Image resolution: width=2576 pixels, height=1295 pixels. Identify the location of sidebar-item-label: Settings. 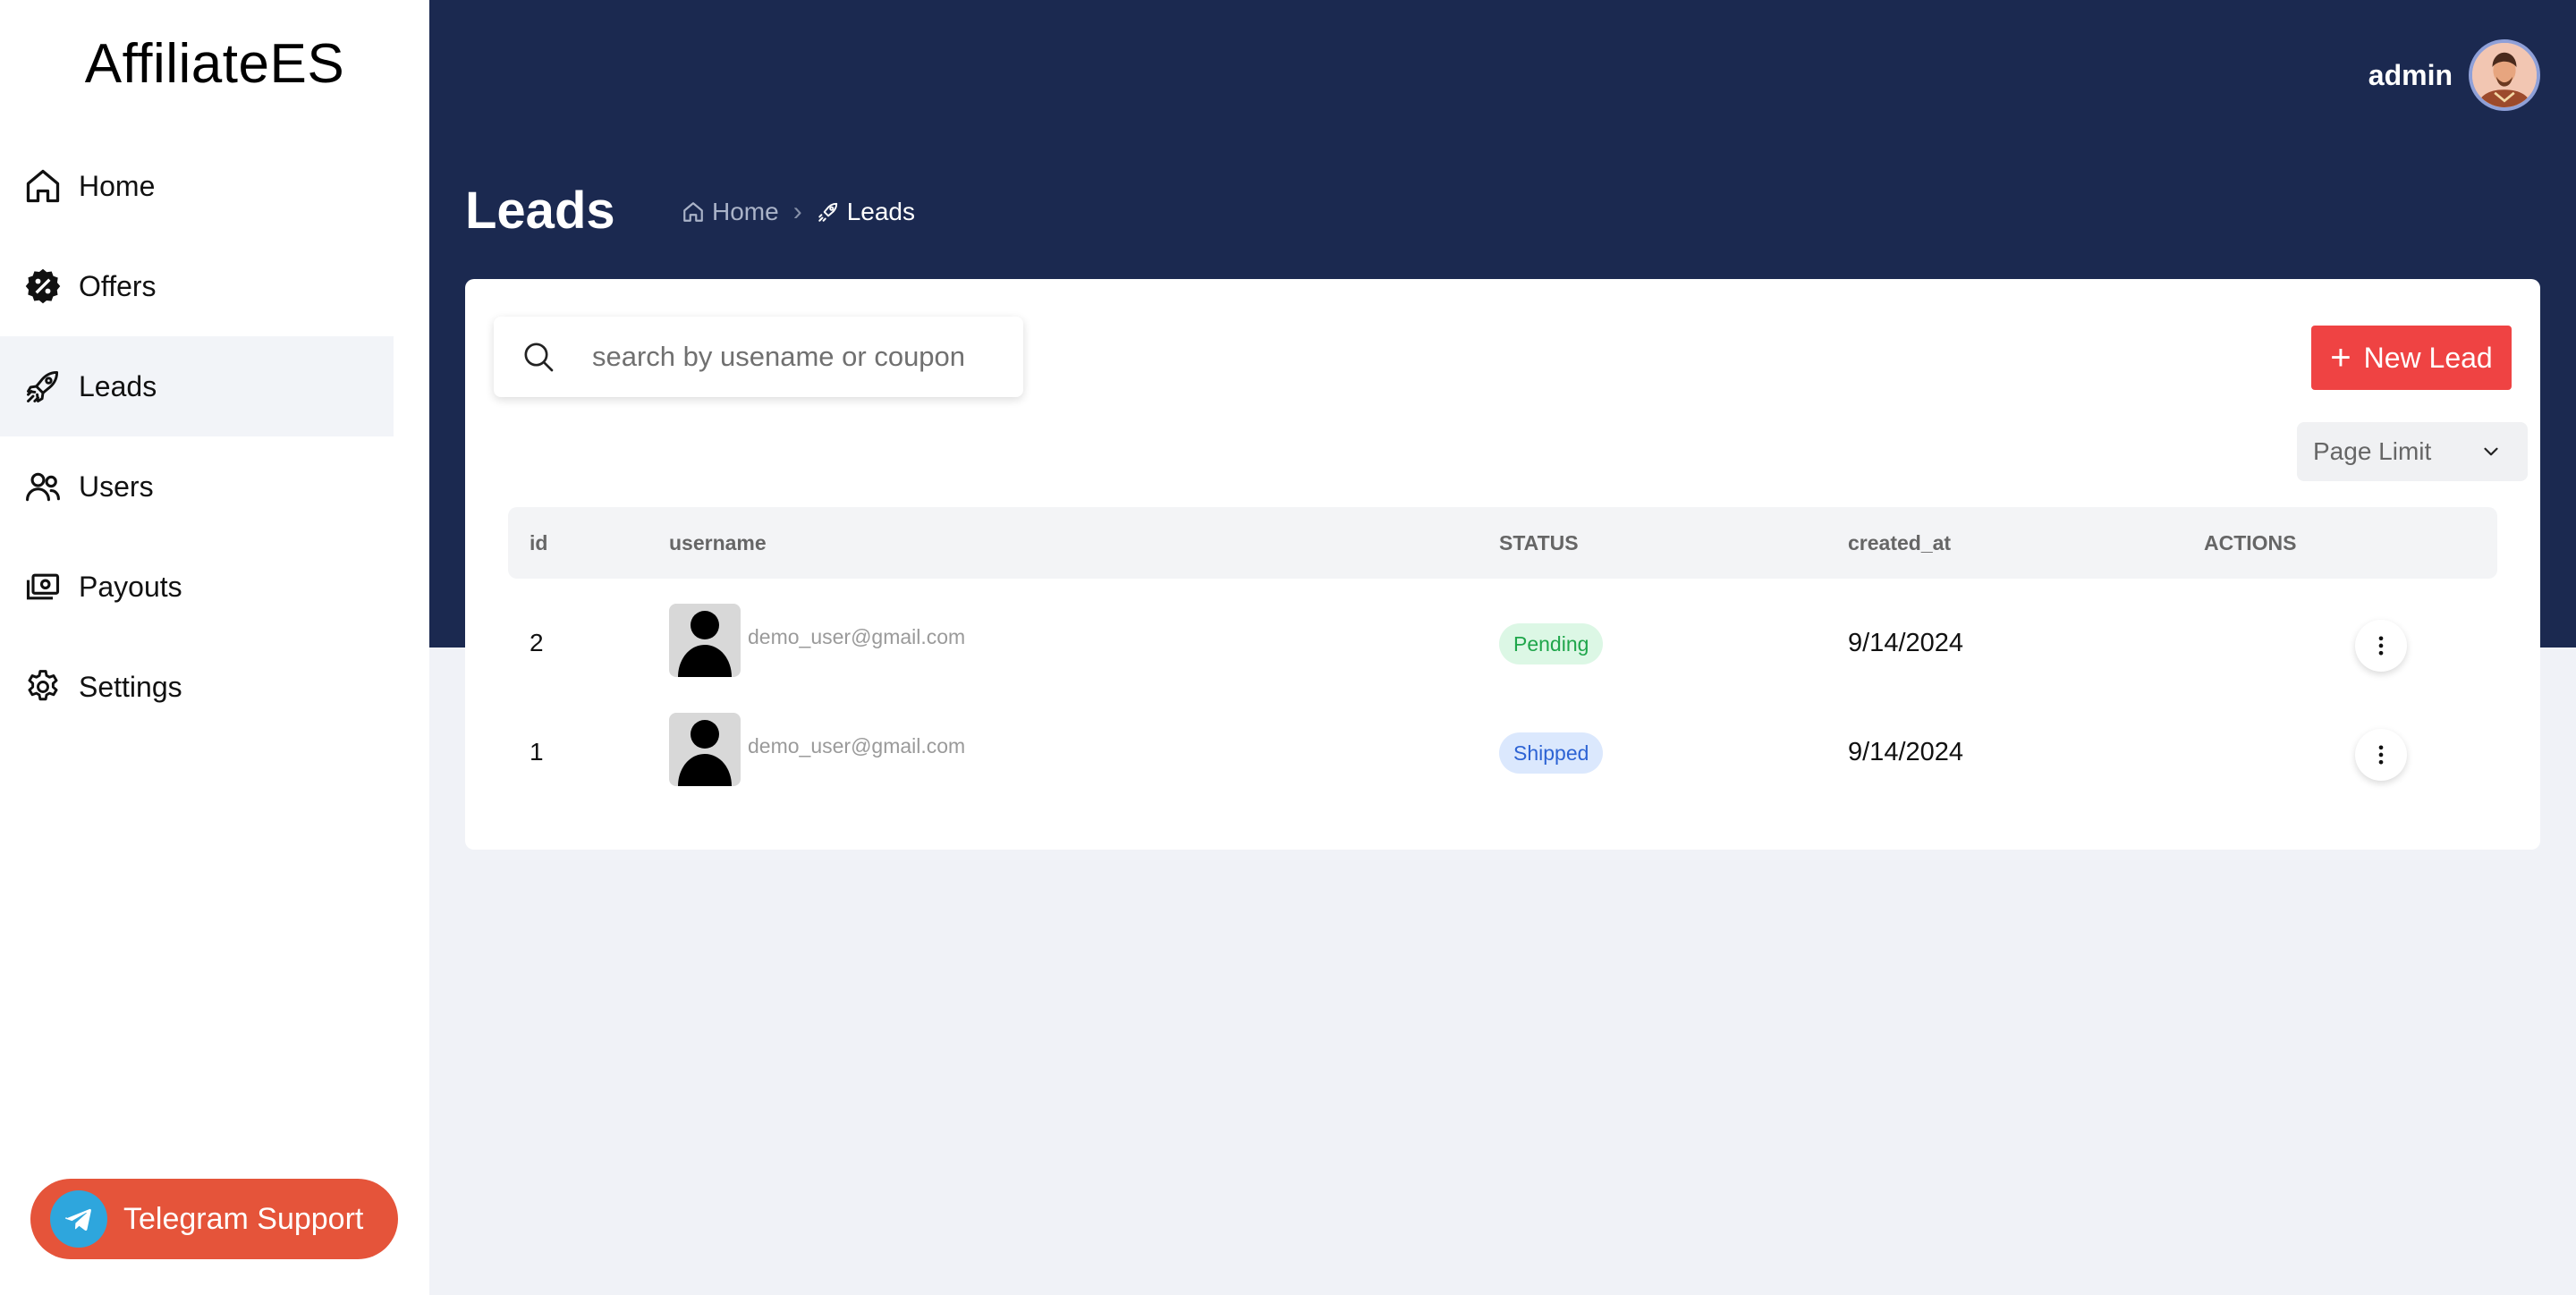
(130, 686).